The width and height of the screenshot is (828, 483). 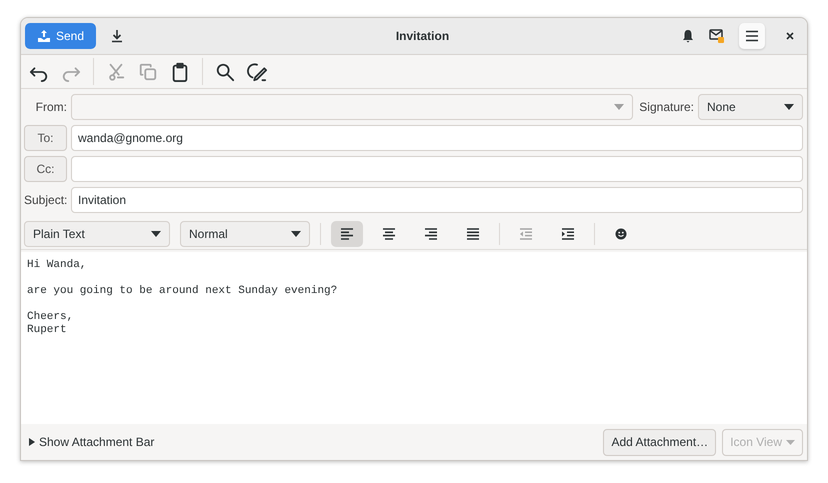 I want to click on search-icon, so click(x=225, y=72).